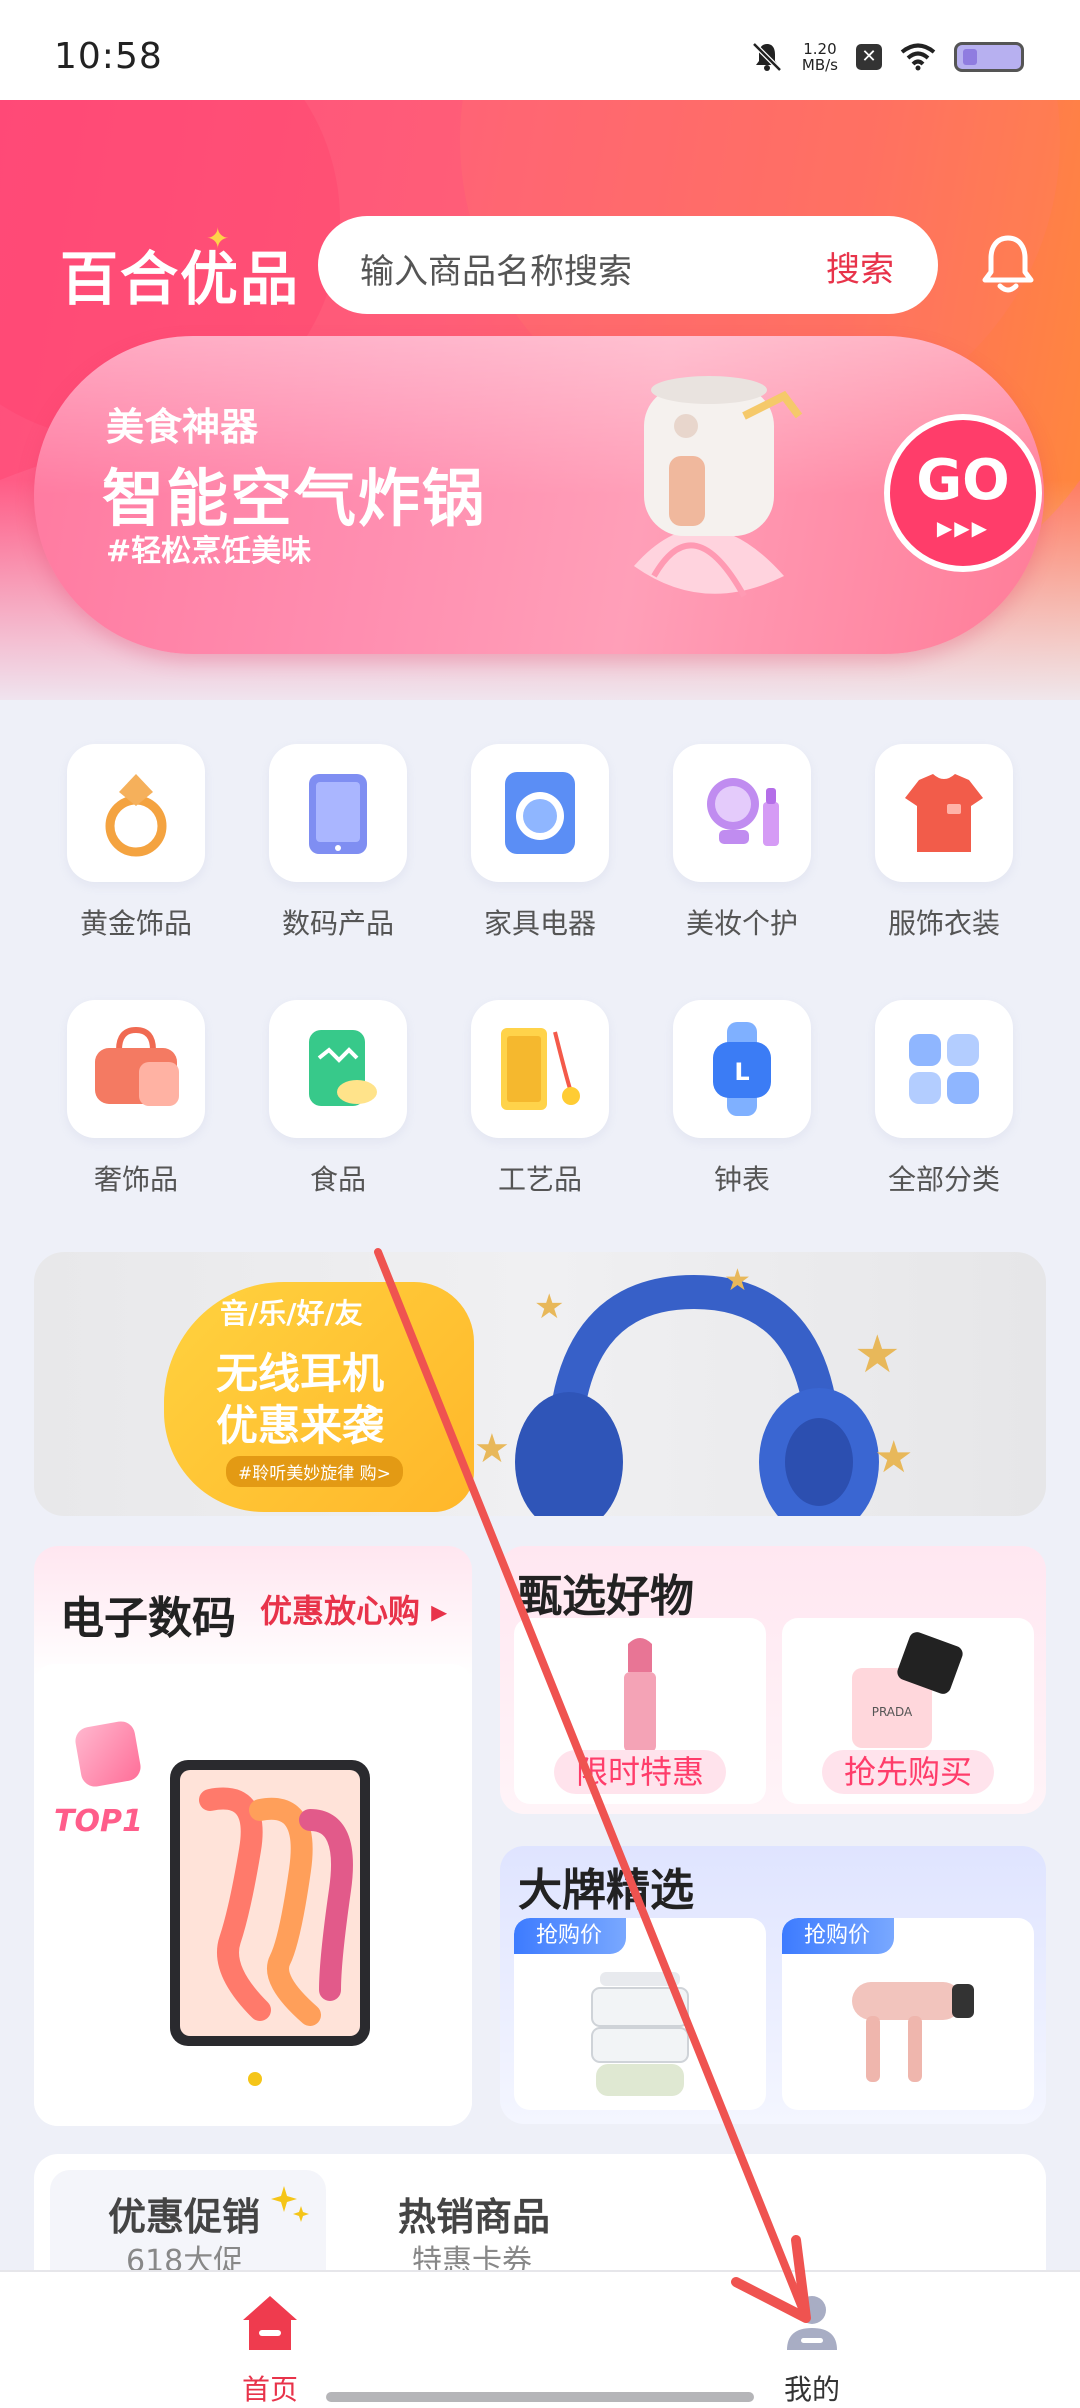 The image size is (1080, 2408). I want to click on network-speed: 1.20 MB/s, so click(819, 57).